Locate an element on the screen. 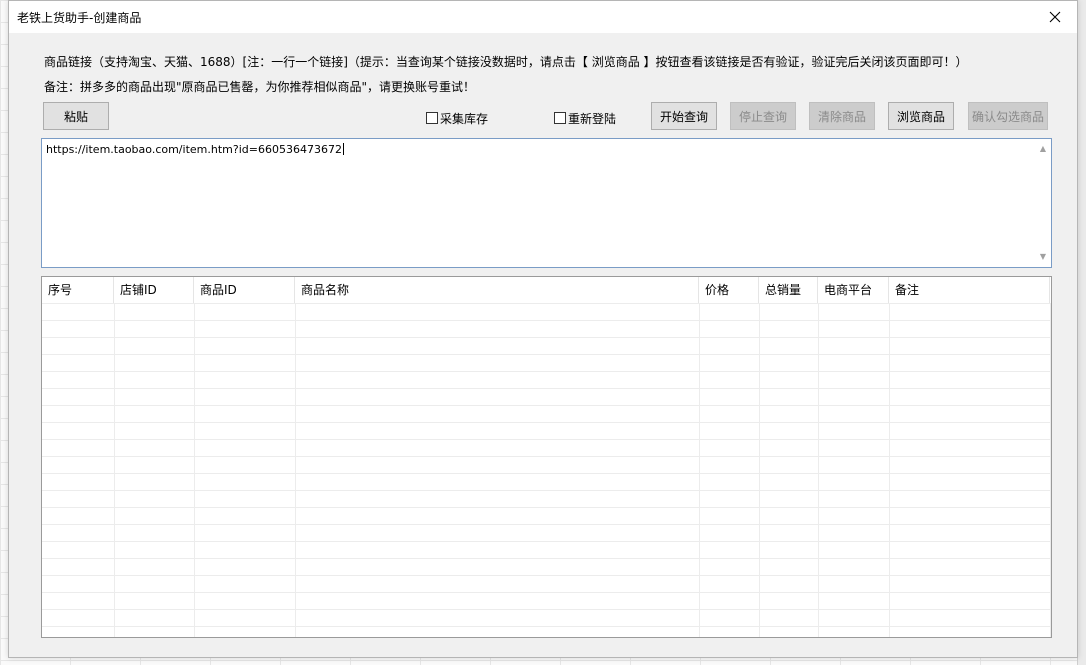 Image resolution: width=1086 pixels, height=665 pixels. background-scroll-strip is located at coordinates (1081, 332).